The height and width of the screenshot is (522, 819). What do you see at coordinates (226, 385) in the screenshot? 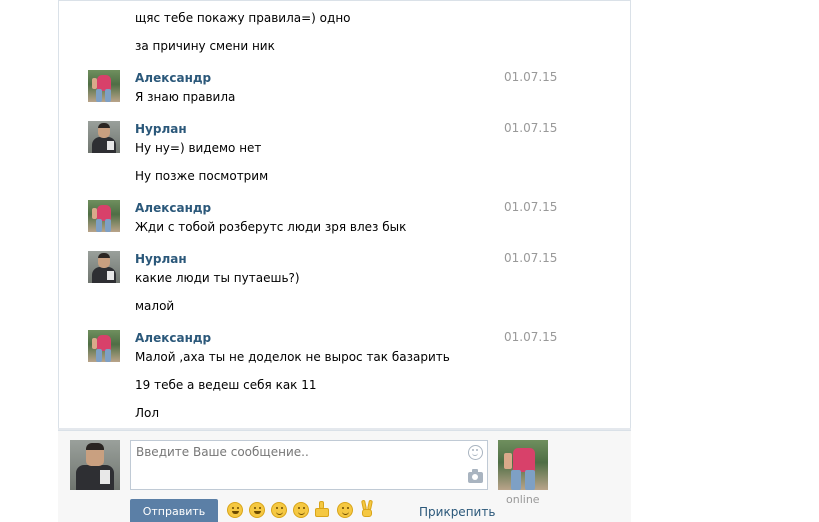
I see `message-text: 19 тебе а ведеш себя как 11` at bounding box center [226, 385].